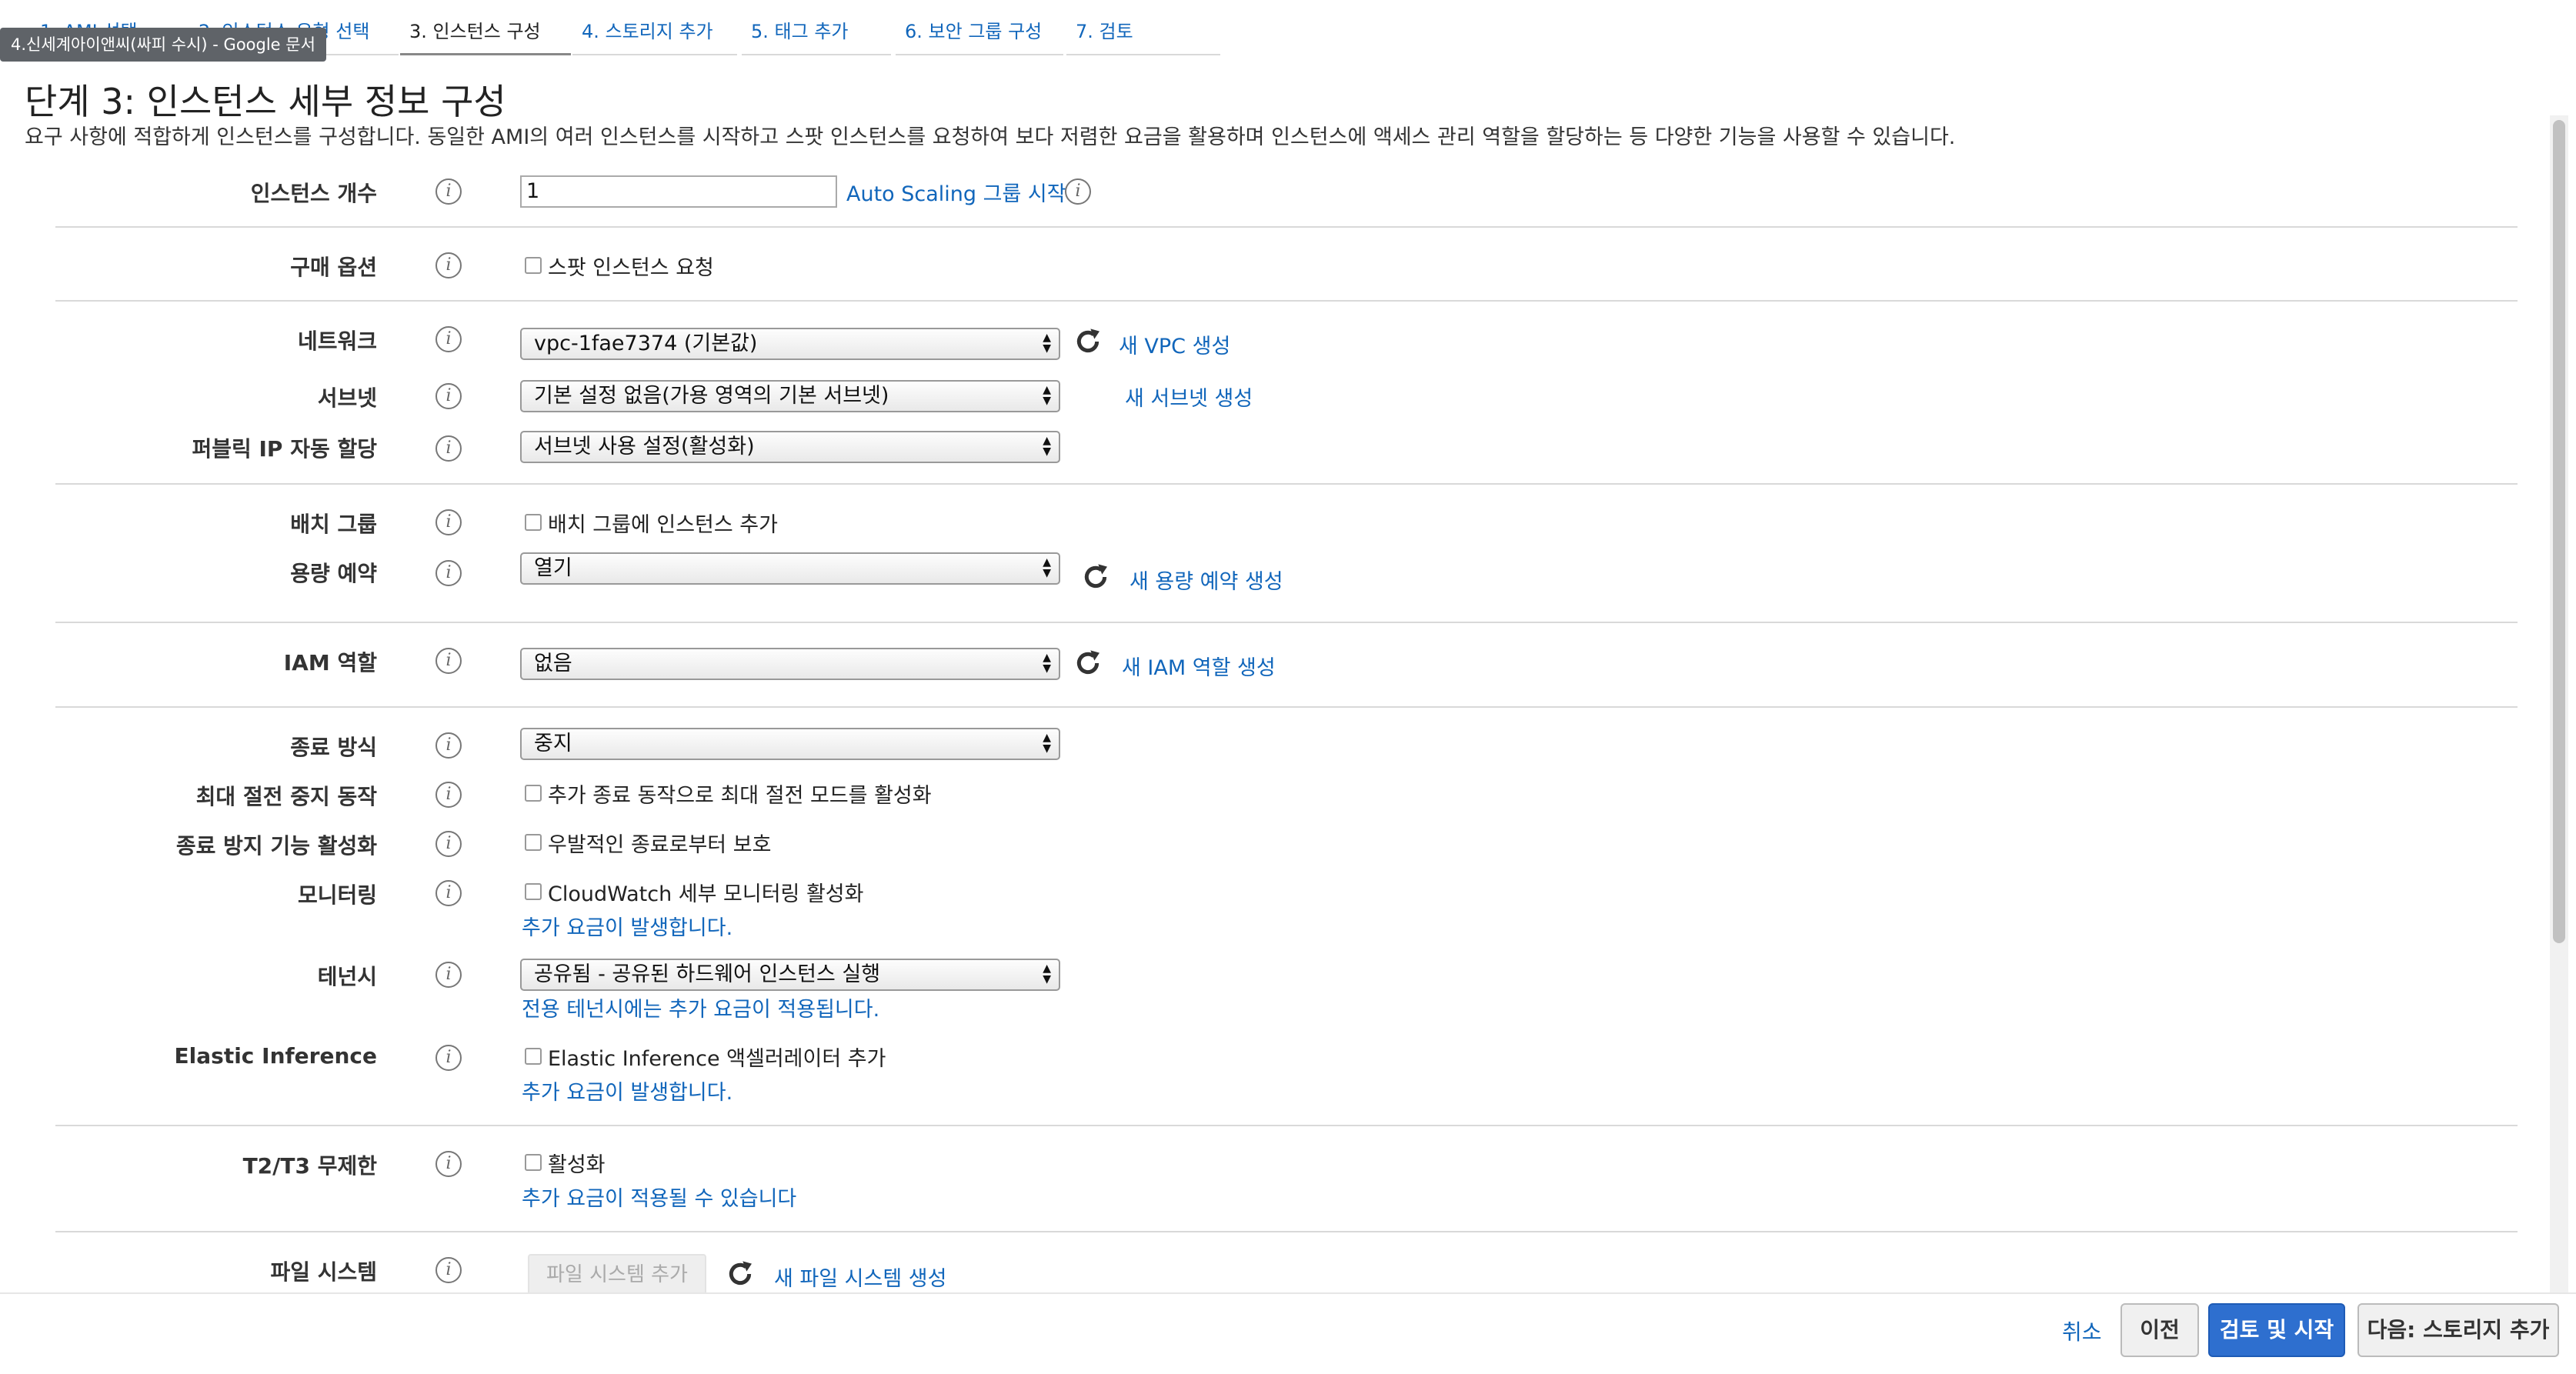 The image size is (2576, 1374). I want to click on placement-group-checkbox, so click(533, 522).